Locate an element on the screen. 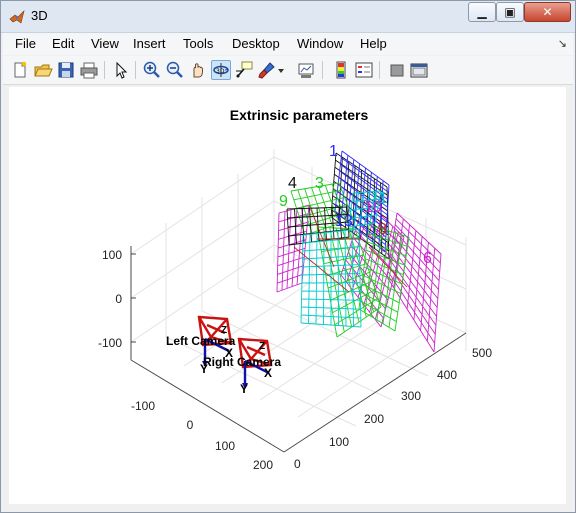  hide-plot-tools-icon is located at coordinates (397, 70).